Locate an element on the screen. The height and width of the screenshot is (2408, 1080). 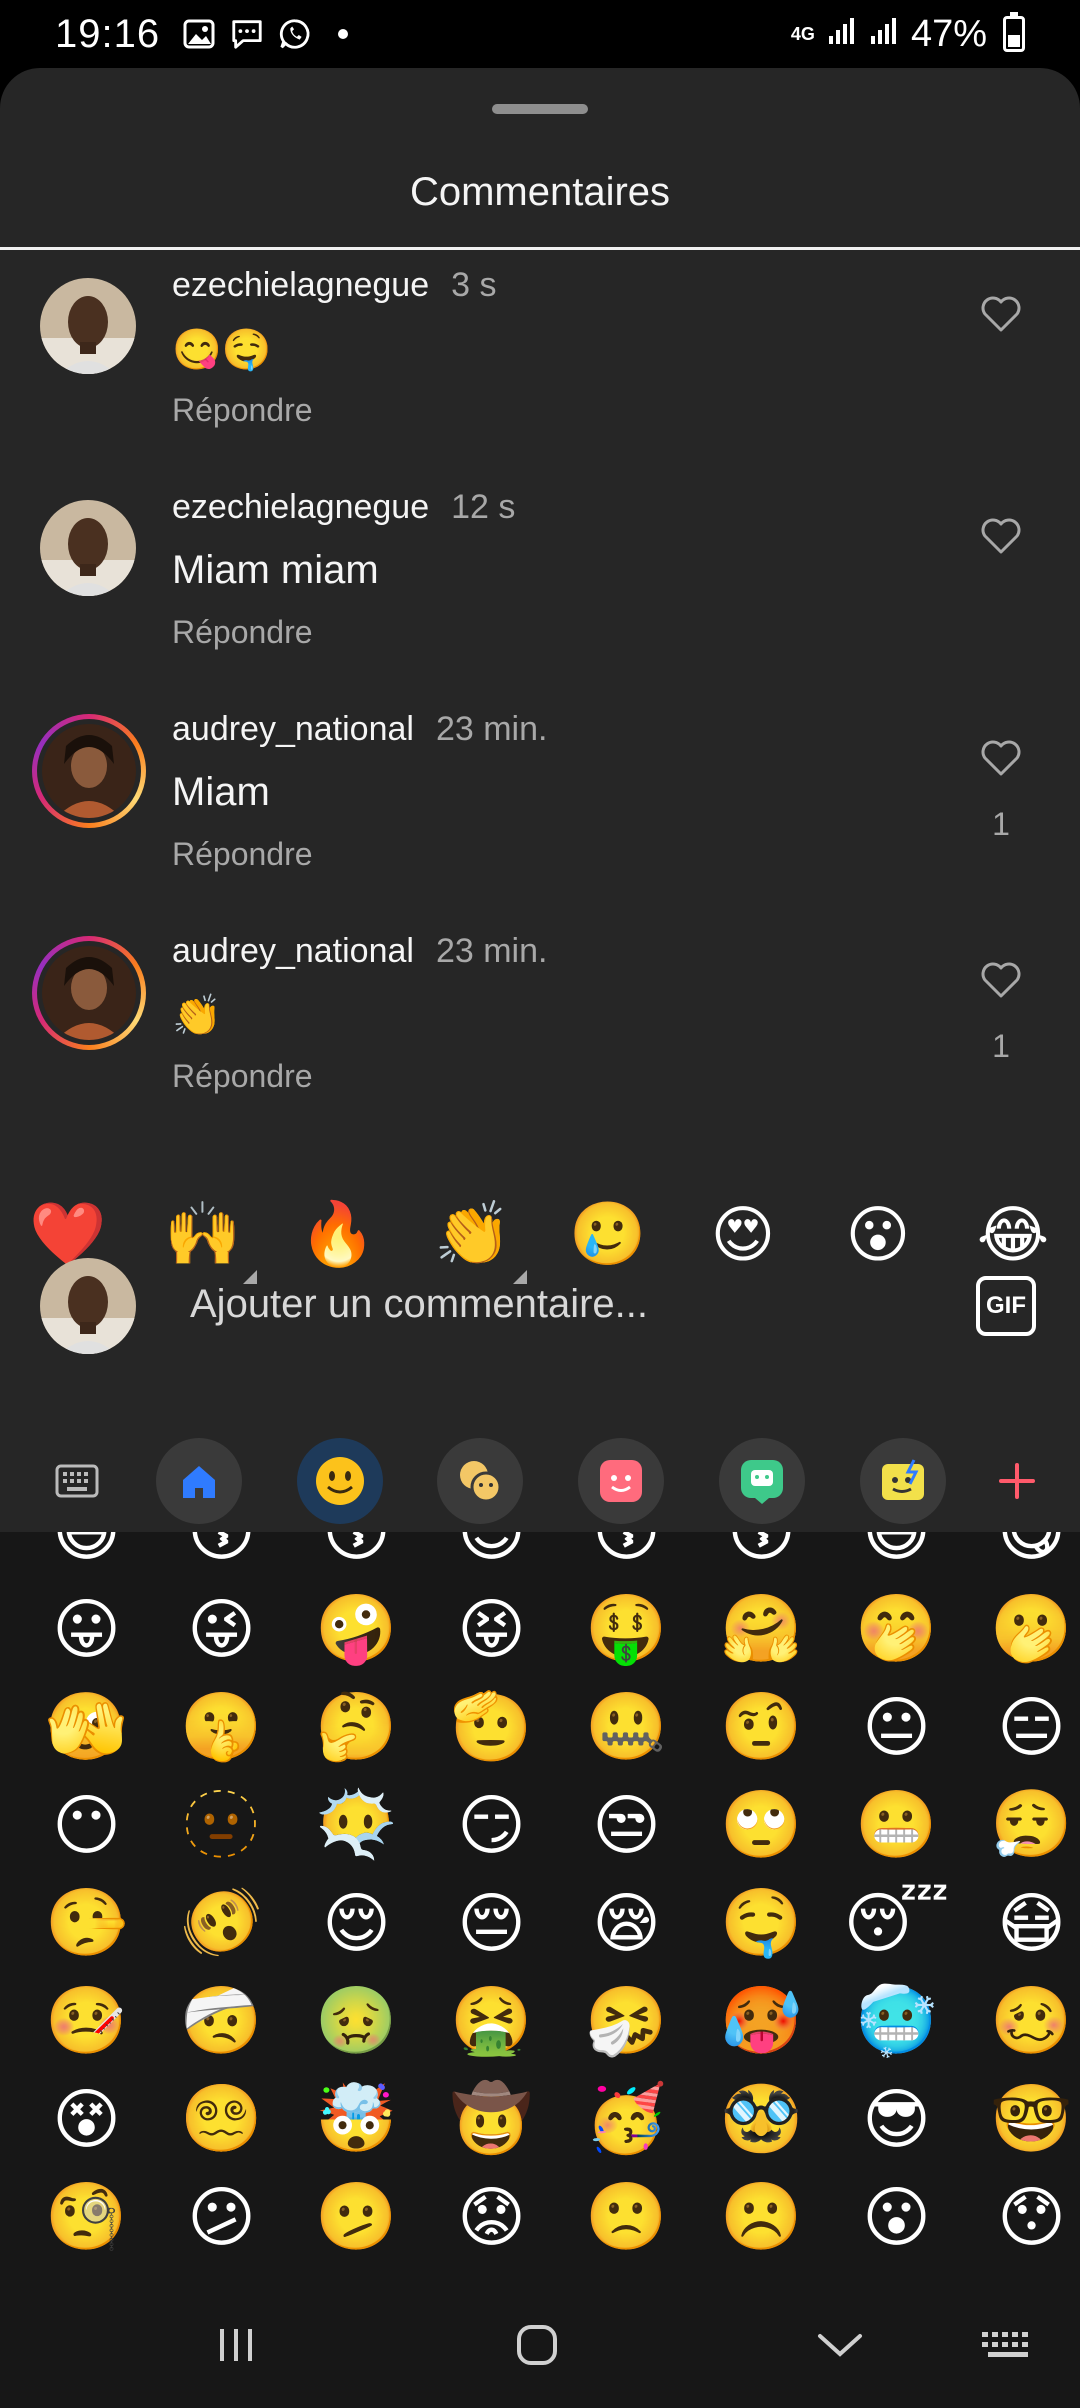
emoji-key: 🧐 is located at coordinates (86, 2217).